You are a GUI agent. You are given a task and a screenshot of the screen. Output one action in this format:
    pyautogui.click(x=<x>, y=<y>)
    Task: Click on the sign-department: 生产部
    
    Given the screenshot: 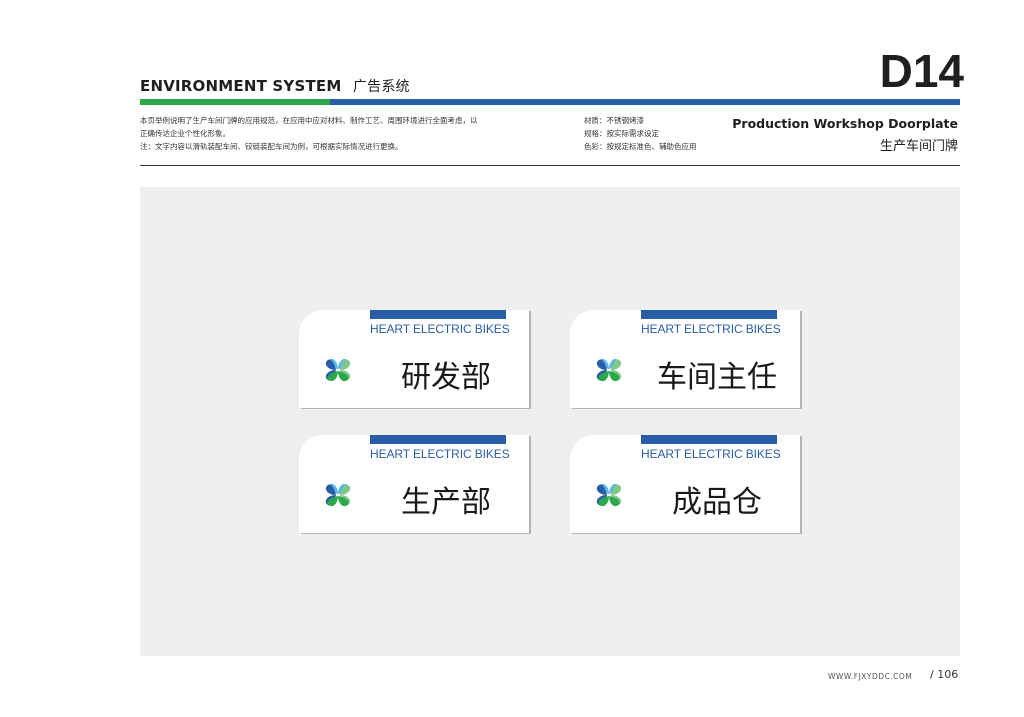 What is the action you would take?
    pyautogui.click(x=446, y=502)
    